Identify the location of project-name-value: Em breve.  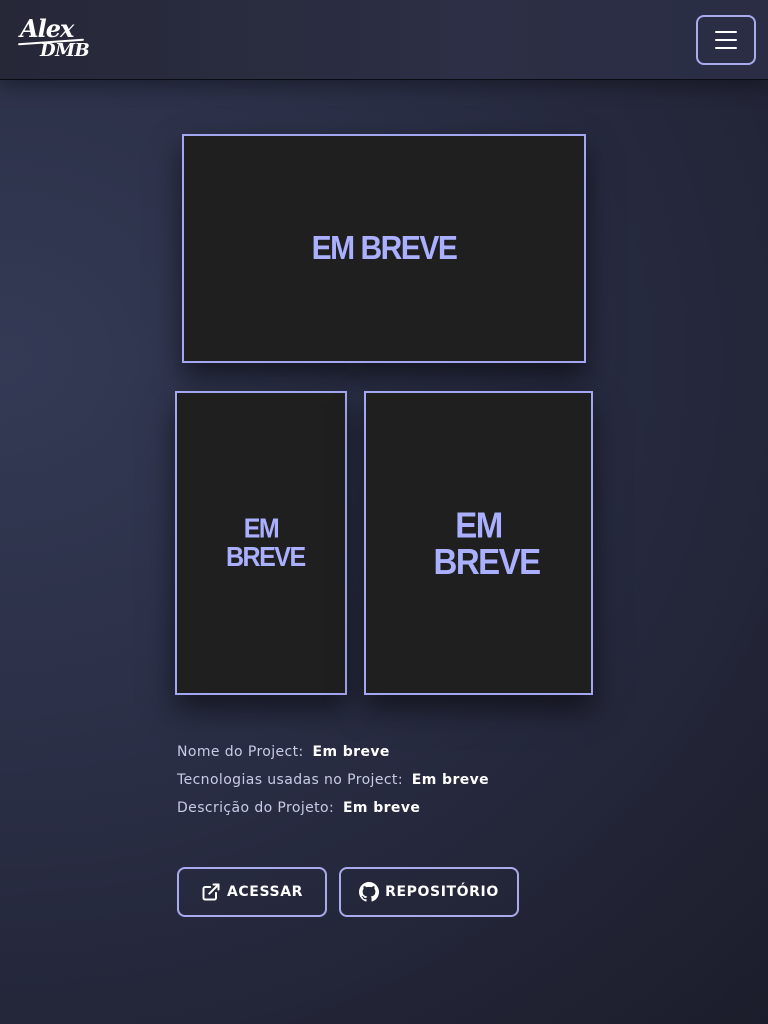
(351, 752).